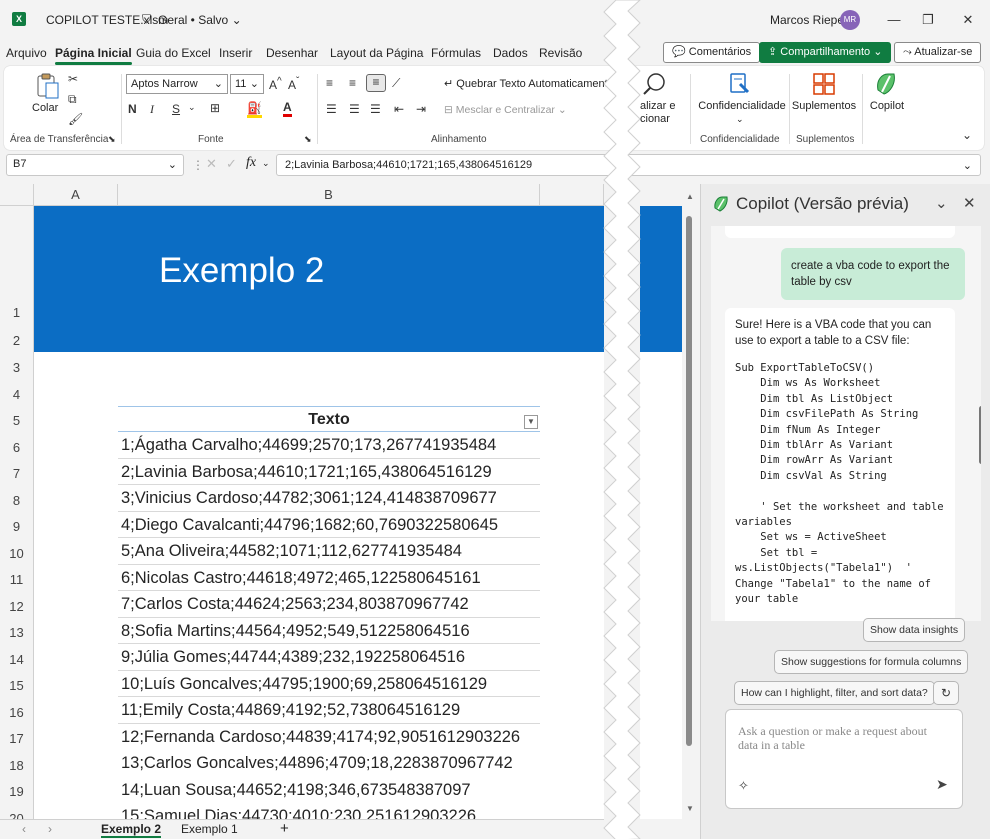  I want to click on borders-icon: ⊞, so click(215, 108).